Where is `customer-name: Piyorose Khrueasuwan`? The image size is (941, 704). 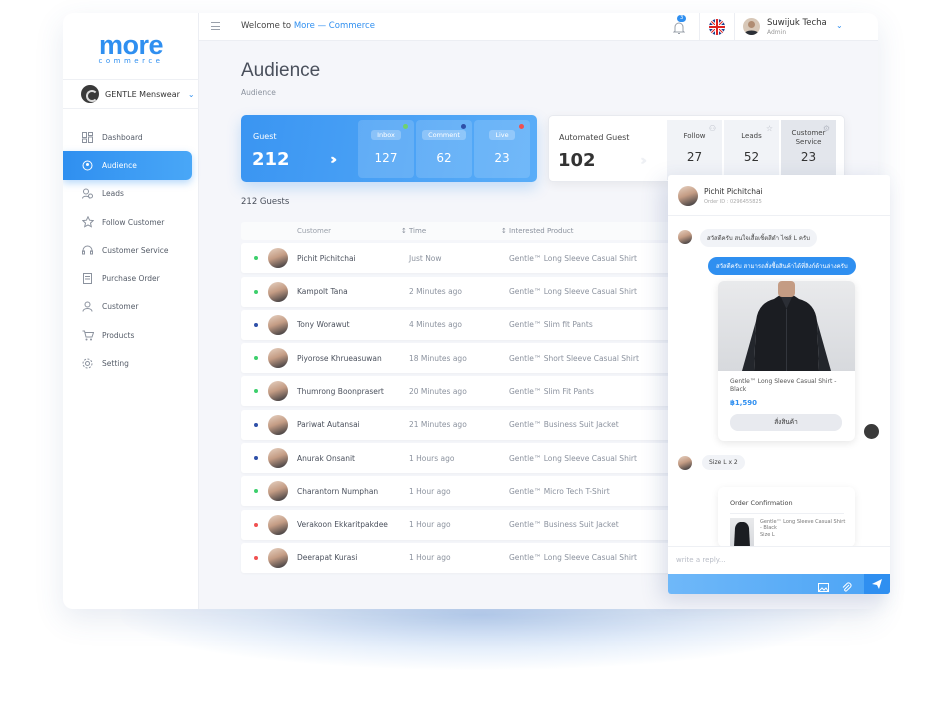 customer-name: Piyorose Khrueasuwan is located at coordinates (339, 358).